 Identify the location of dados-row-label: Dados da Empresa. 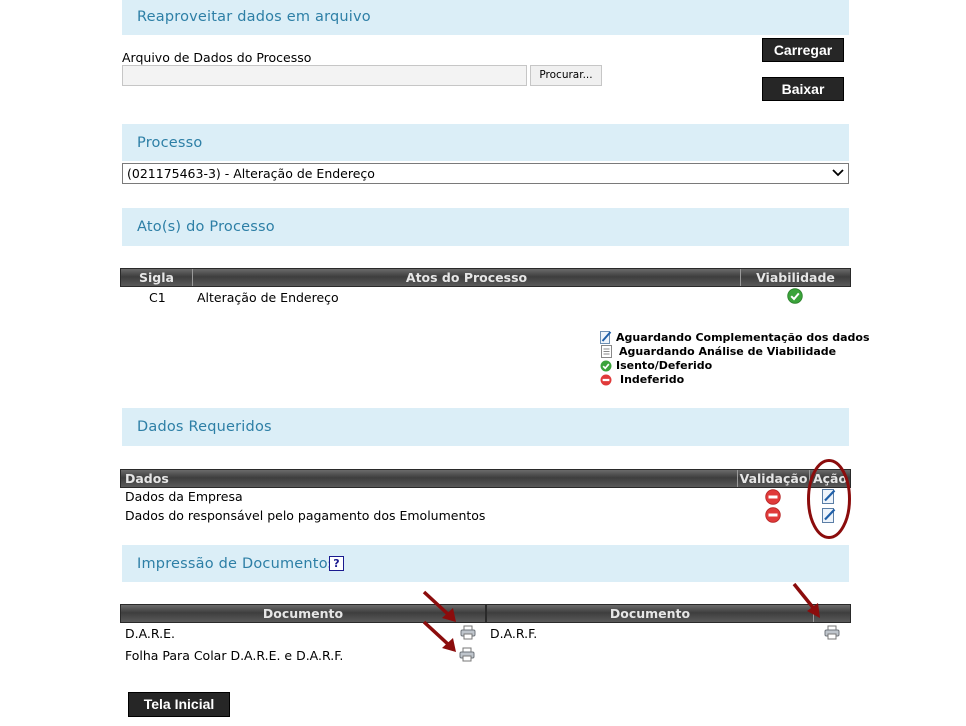
(184, 496).